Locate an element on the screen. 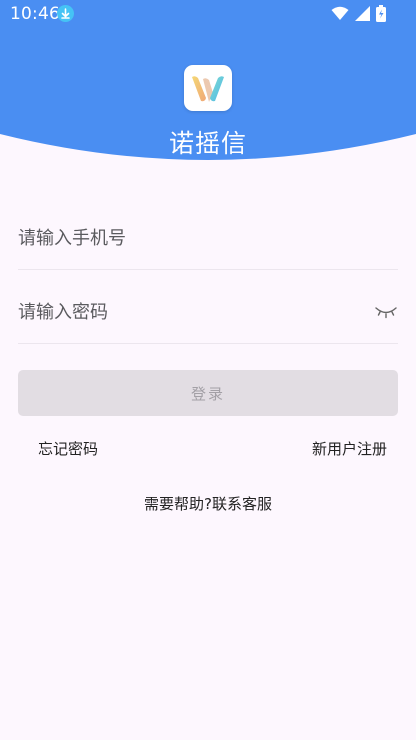  battery-charging-icon is located at coordinates (381, 15).